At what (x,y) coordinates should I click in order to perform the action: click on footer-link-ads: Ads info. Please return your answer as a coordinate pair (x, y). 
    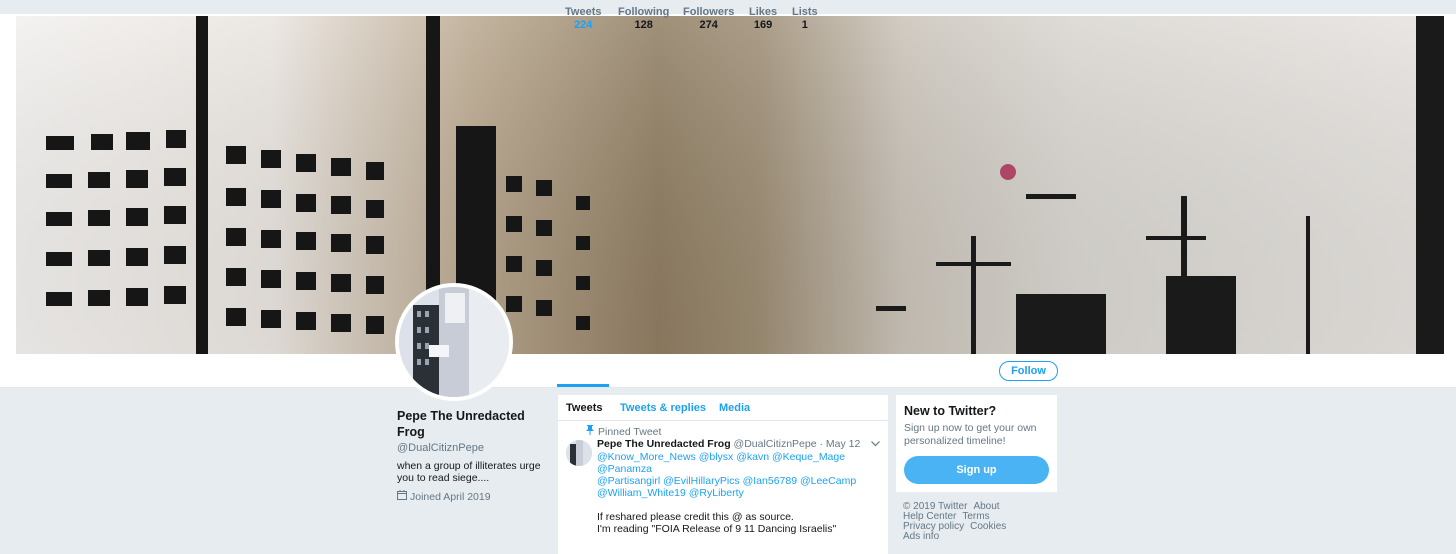
    Looking at the image, I should click on (921, 536).